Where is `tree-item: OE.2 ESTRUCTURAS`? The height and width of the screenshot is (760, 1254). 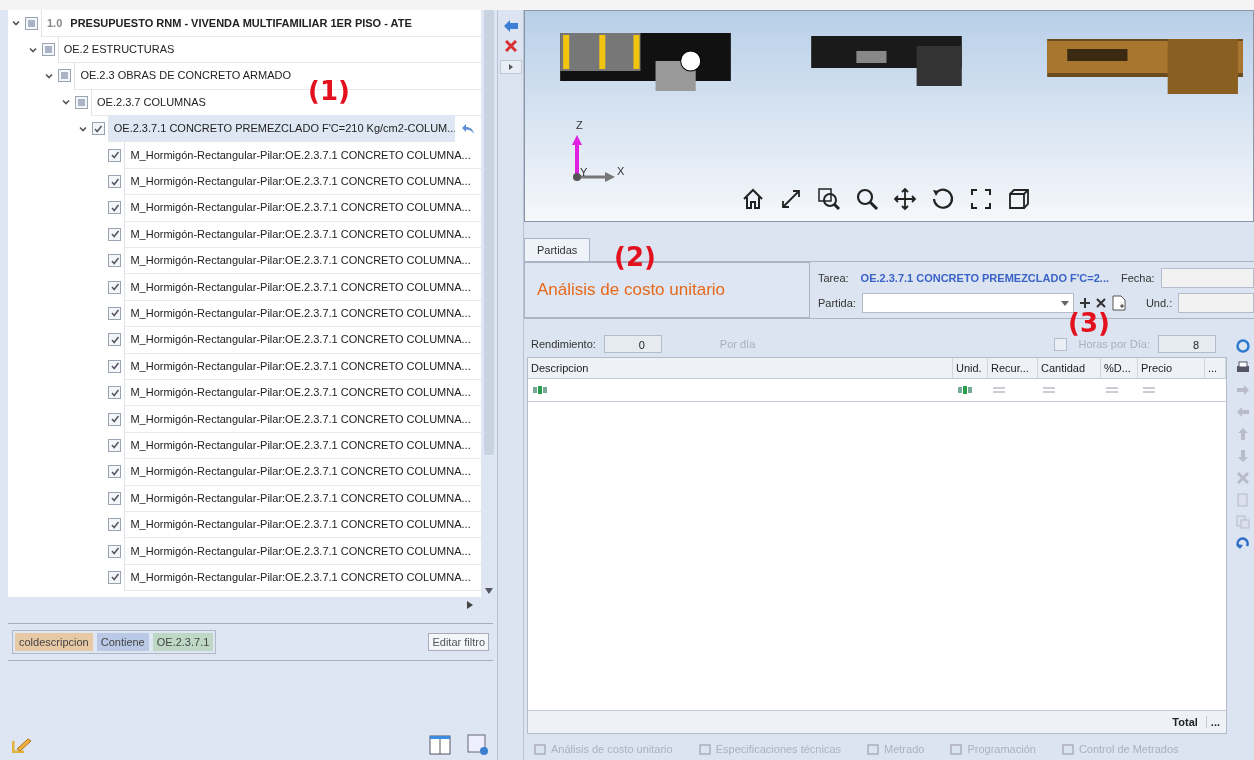
tree-item: OE.2 ESTRUCTURAS is located at coordinates (269, 49).